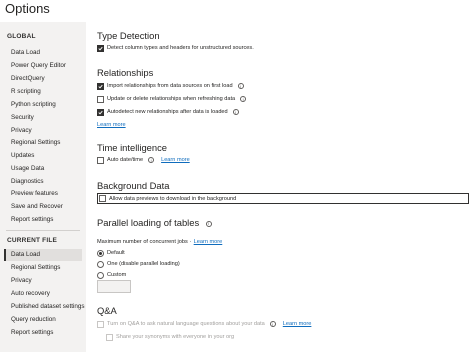 This screenshot has height=352, width=474. I want to click on update-relationships-checkbox, so click(100, 99).